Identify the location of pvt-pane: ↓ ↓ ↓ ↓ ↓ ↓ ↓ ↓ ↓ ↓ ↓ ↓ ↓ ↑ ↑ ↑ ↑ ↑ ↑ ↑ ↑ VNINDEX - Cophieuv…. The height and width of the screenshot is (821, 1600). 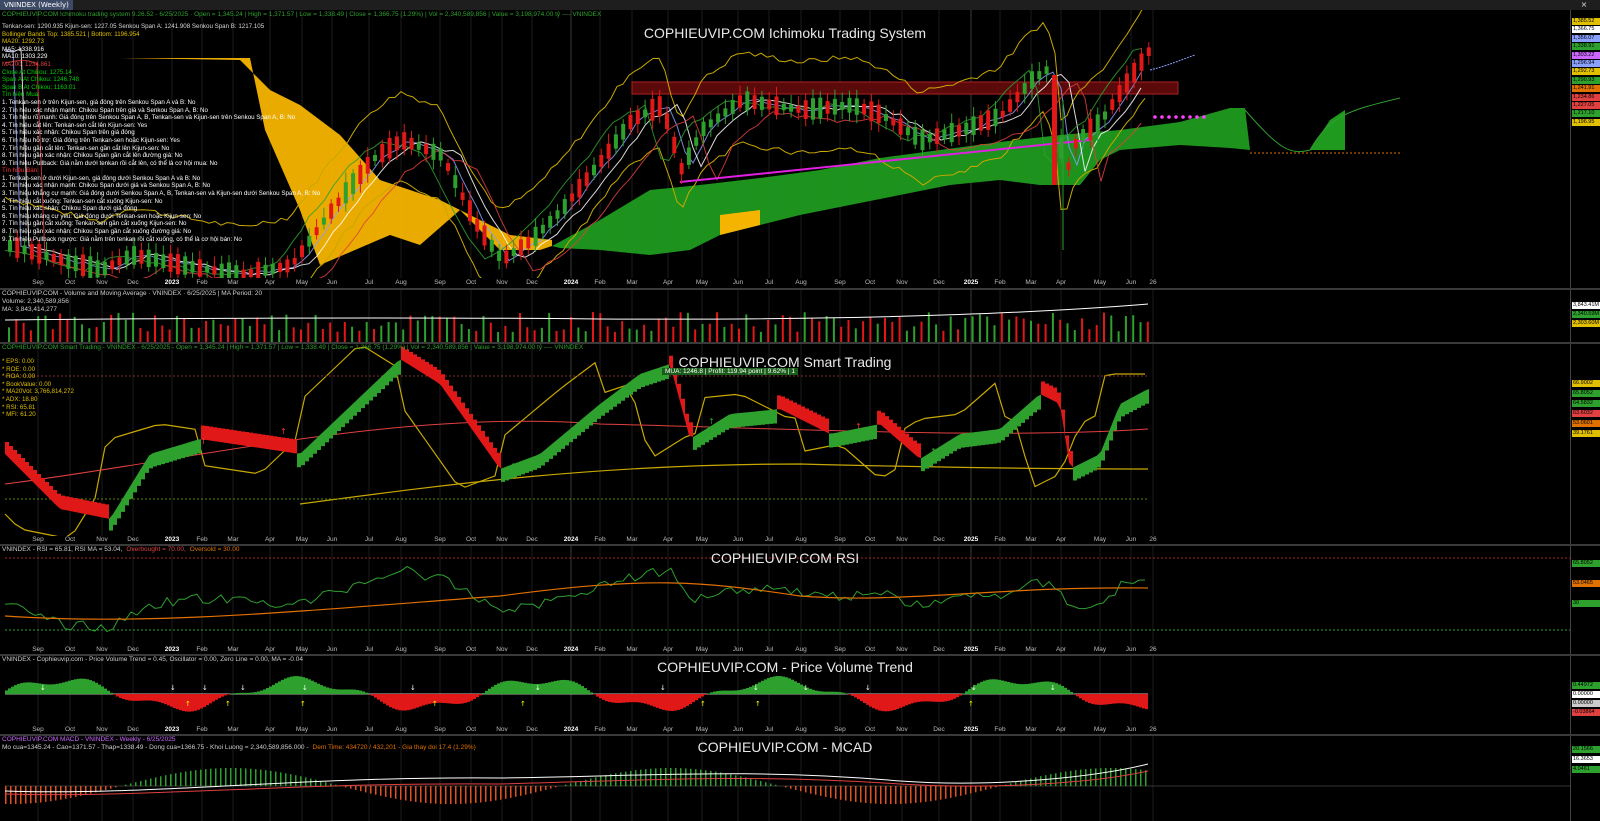
(785, 691).